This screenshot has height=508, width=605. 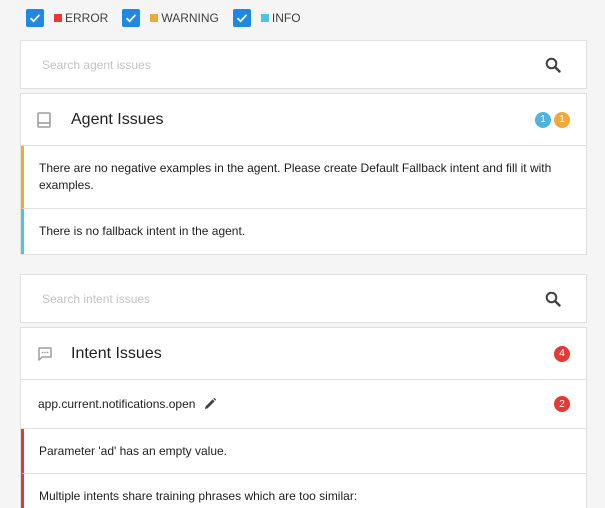 I want to click on warning-count-badge: 1, so click(x=562, y=119).